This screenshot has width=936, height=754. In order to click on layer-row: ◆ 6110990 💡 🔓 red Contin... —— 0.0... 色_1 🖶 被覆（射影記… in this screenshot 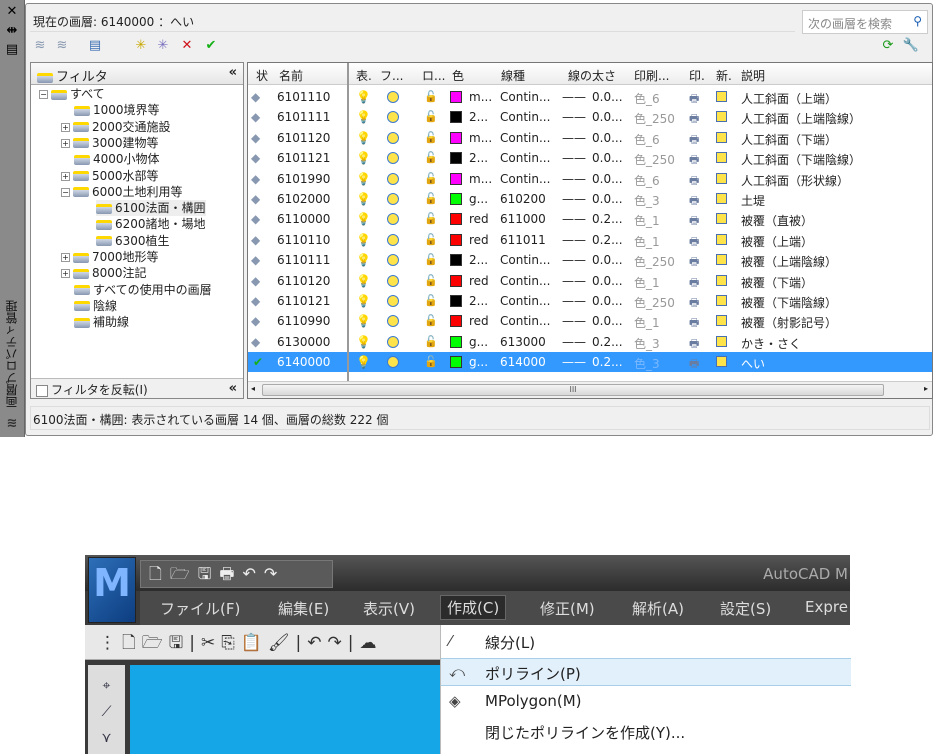, I will do `click(590, 321)`.